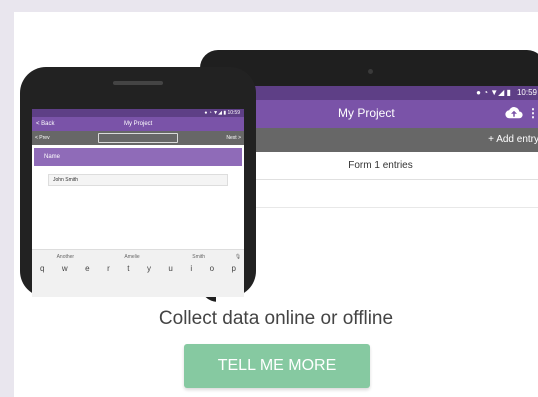 Image resolution: width=538 pixels, height=397 pixels. What do you see at coordinates (233, 113) in the screenshot?
I see `phone-clock: 10:59` at bounding box center [233, 113].